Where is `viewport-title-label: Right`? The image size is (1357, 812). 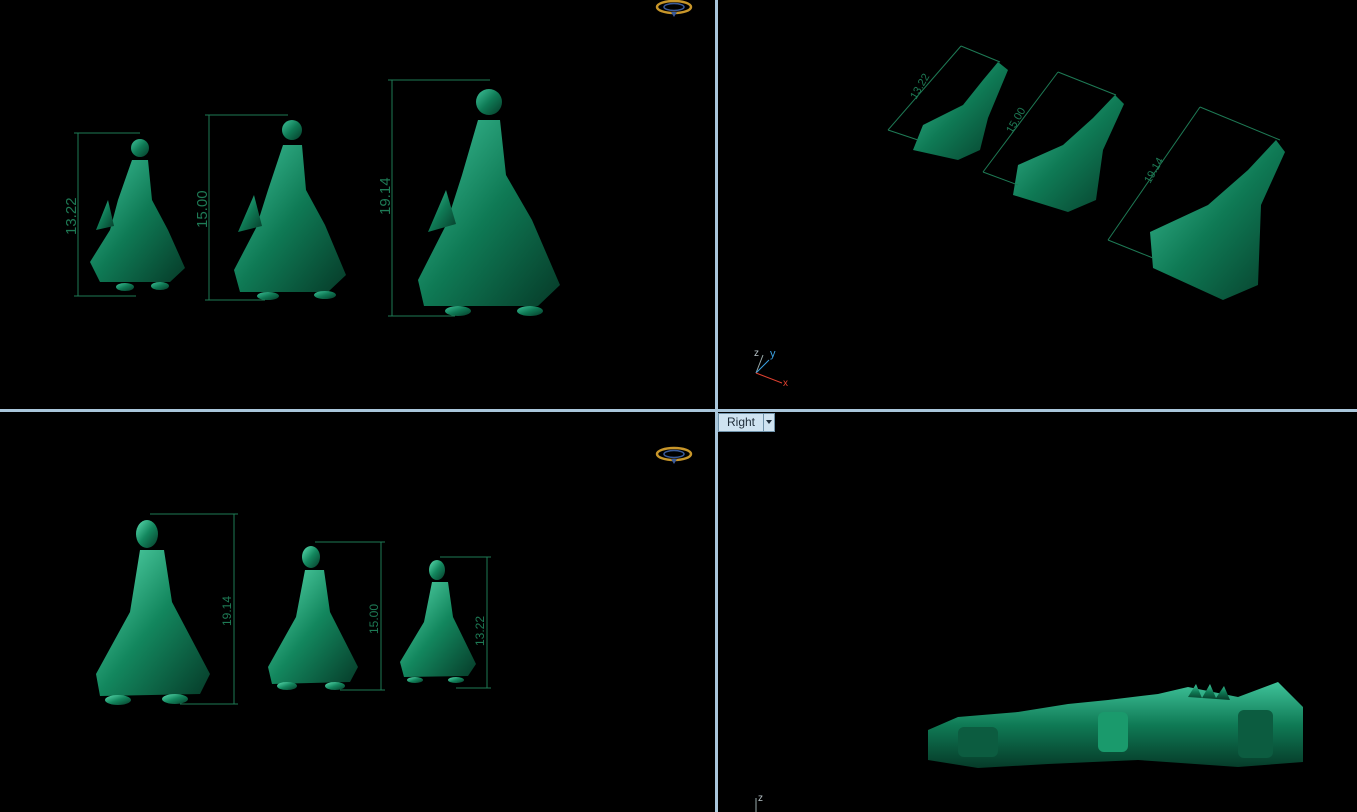 viewport-title-label: Right is located at coordinates (741, 422).